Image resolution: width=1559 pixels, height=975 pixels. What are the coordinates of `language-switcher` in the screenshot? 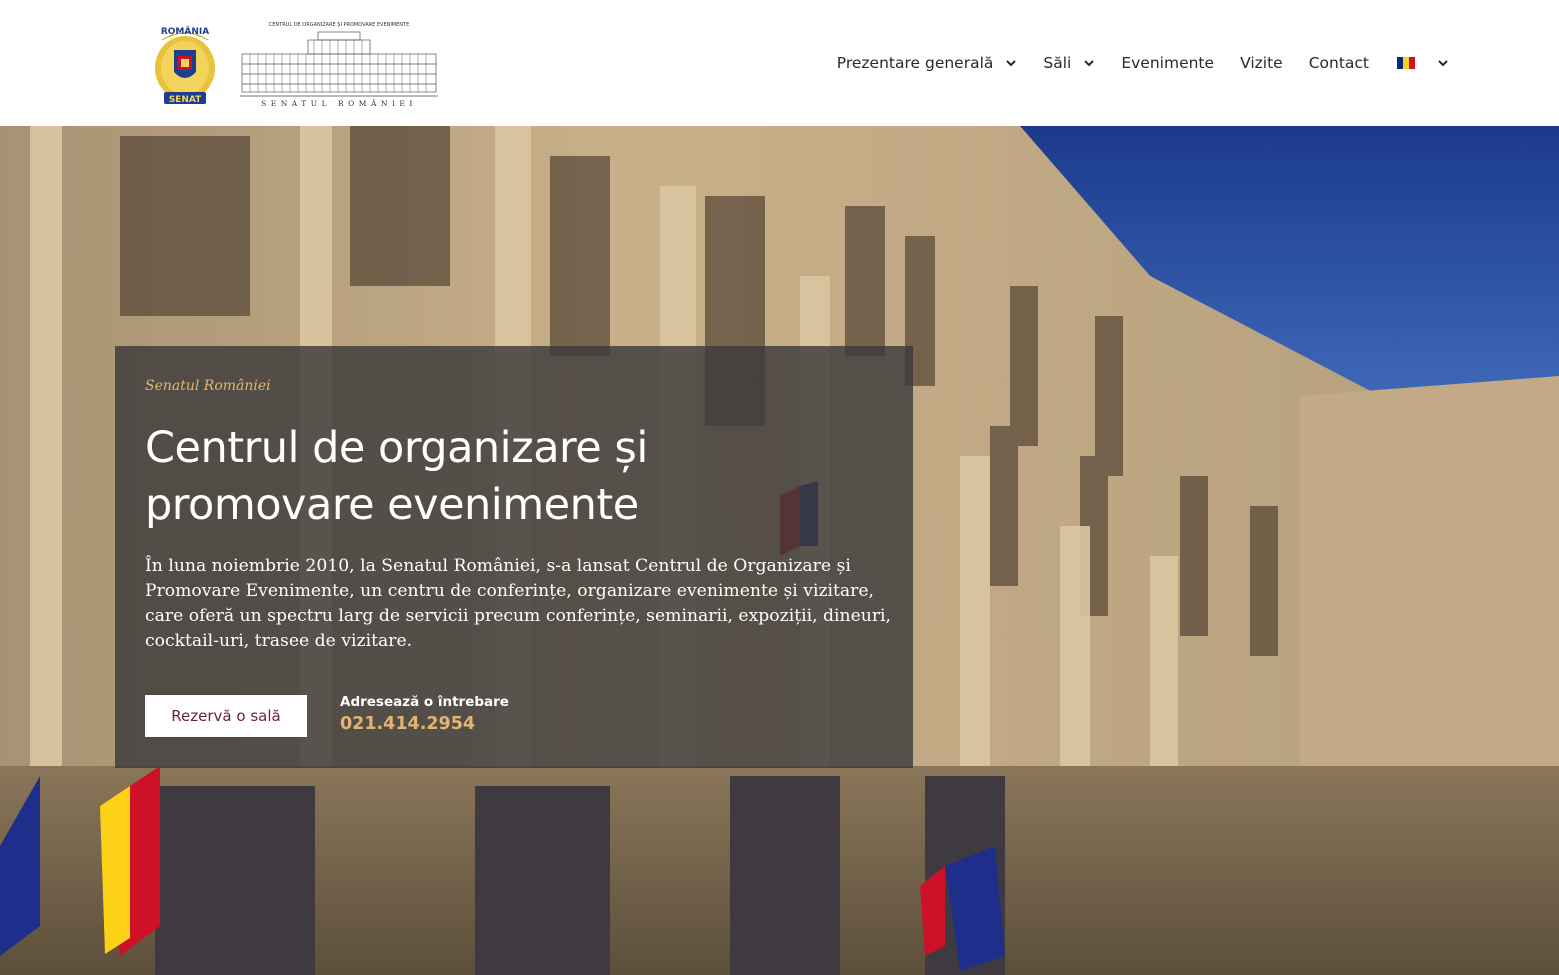 It's located at (1423, 63).